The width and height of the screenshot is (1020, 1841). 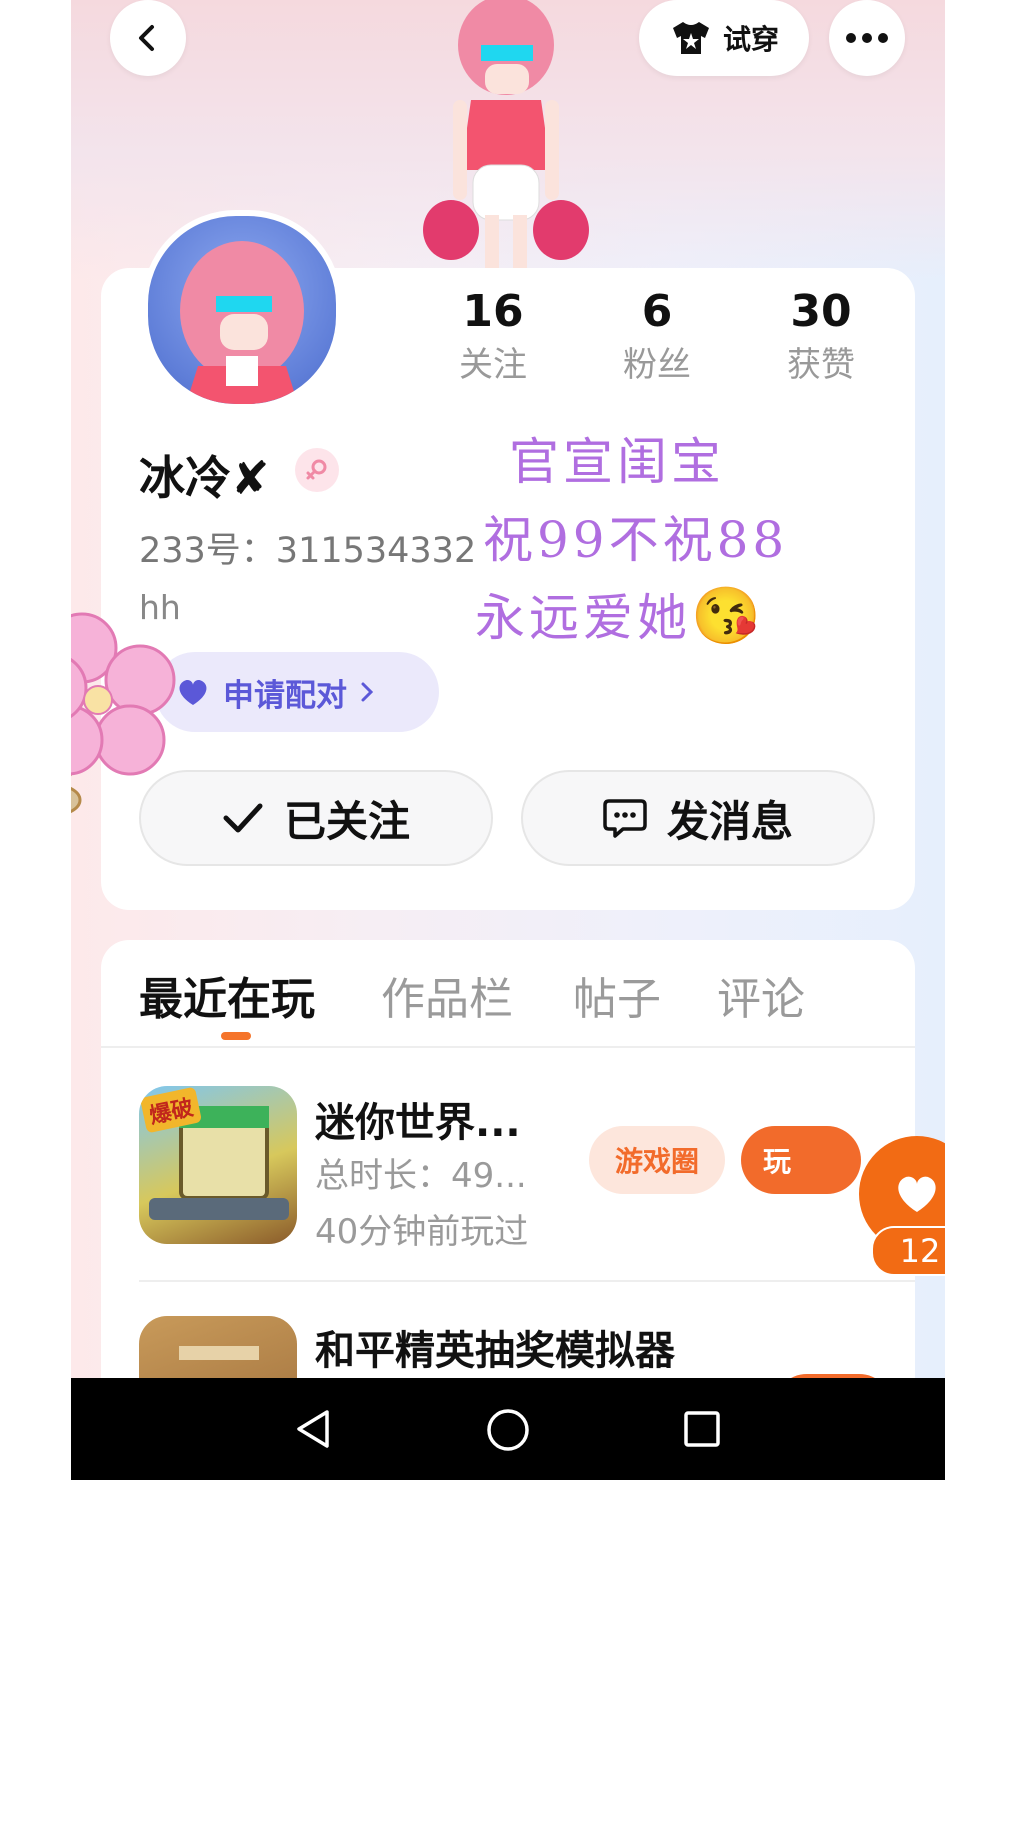 I want to click on more-button, so click(x=867, y=38).